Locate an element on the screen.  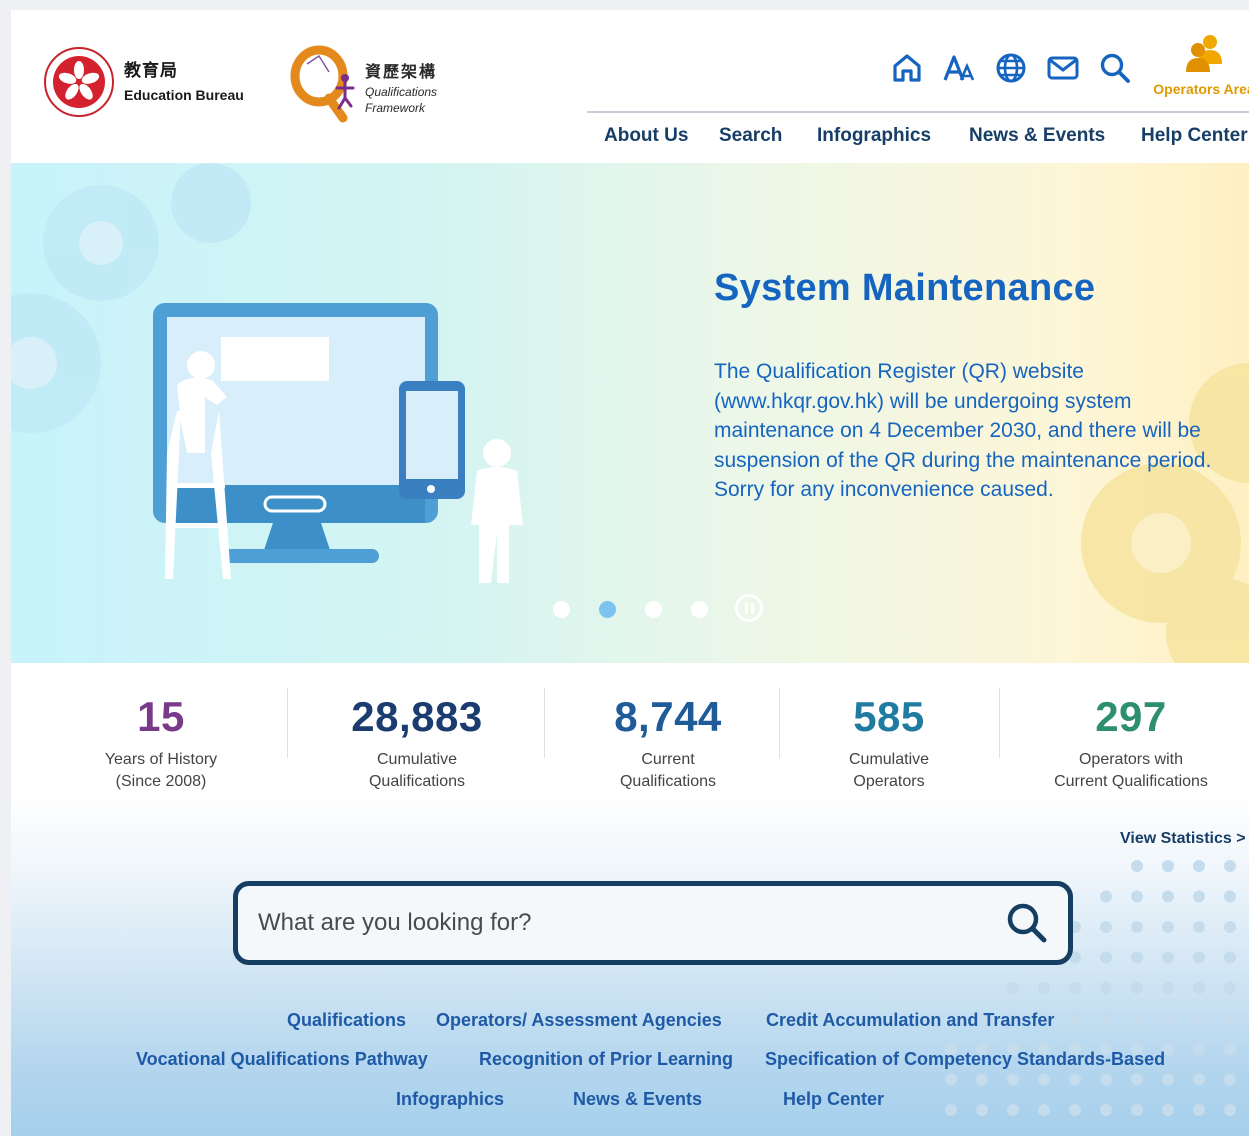
qf-logo-icon is located at coordinates (325, 83).